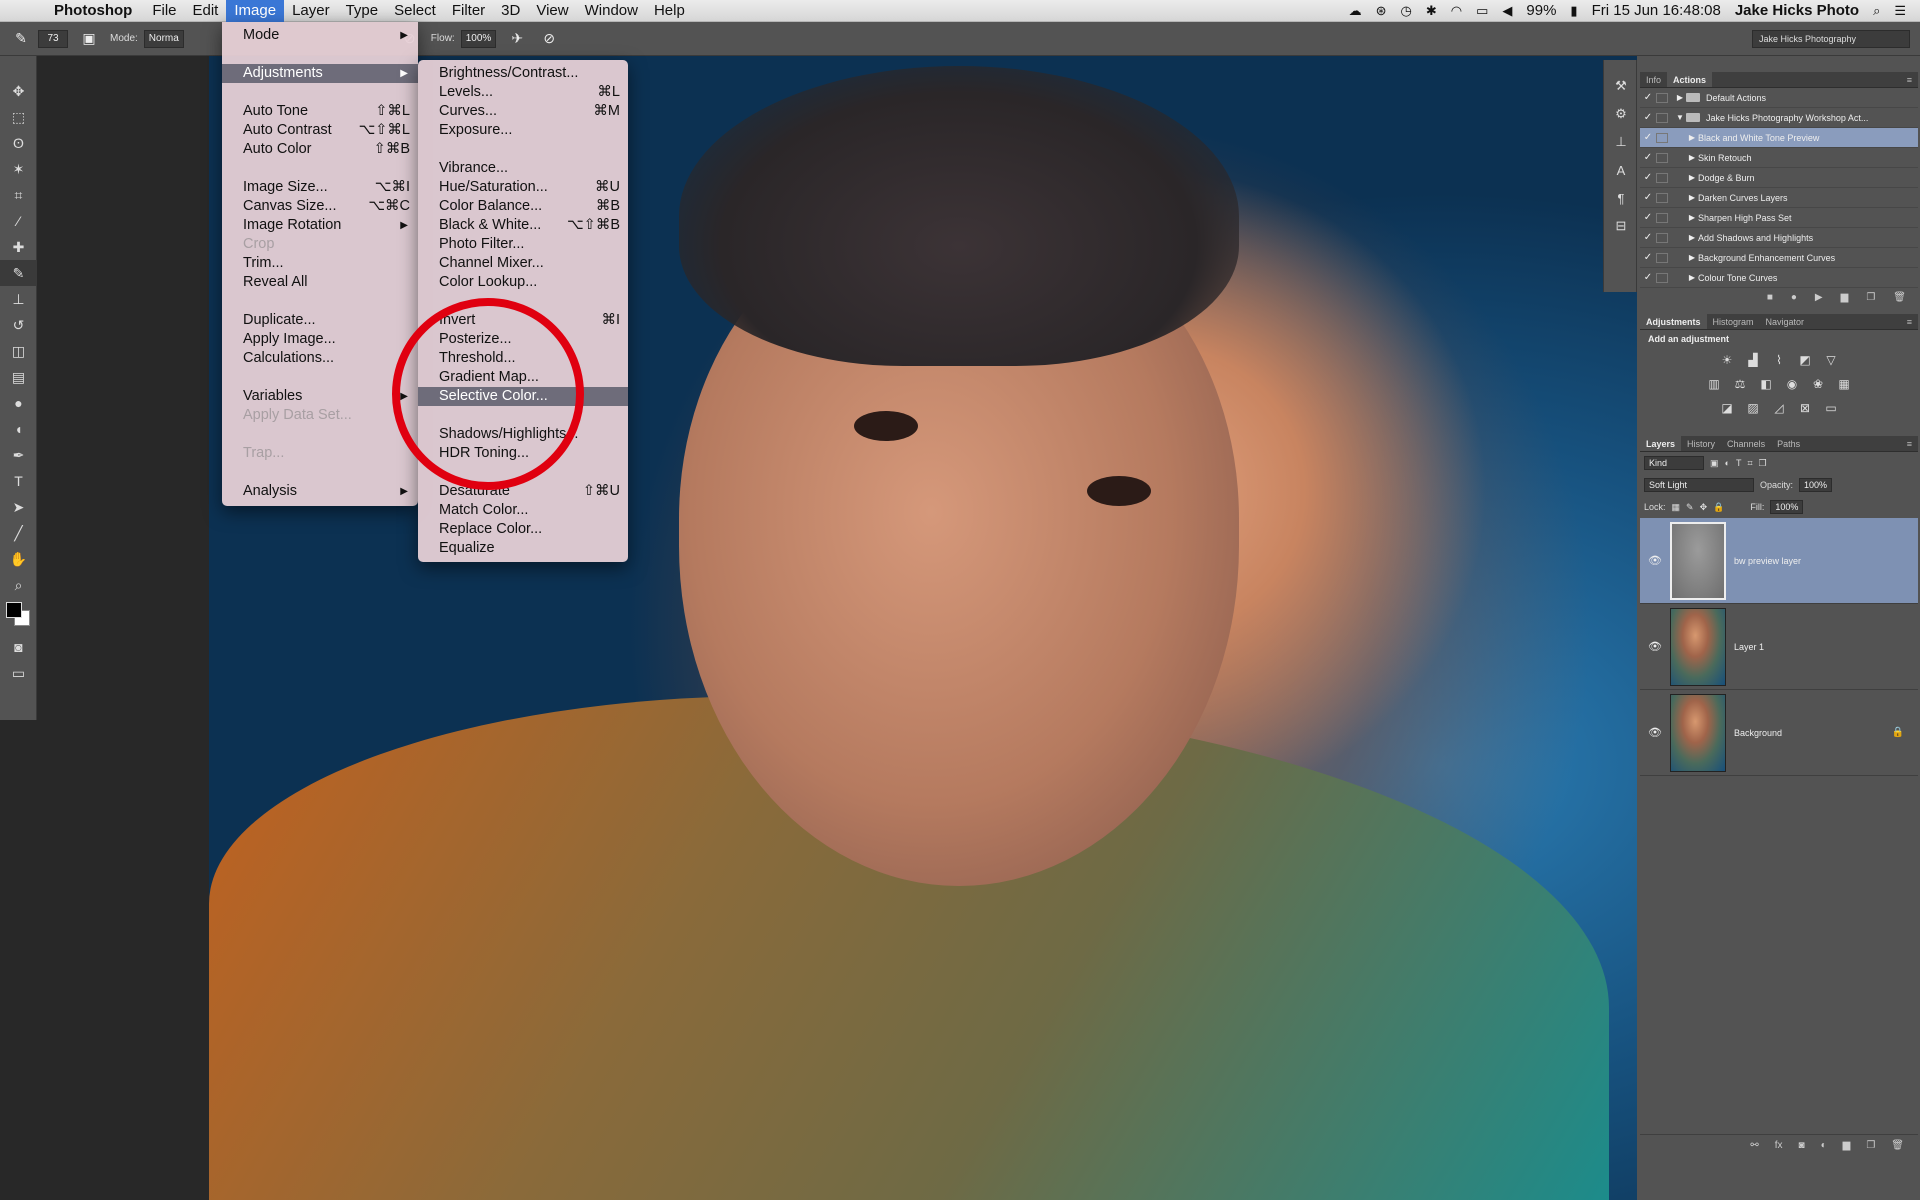  What do you see at coordinates (1621, 226) in the screenshot?
I see `properties-icon: ⊟` at bounding box center [1621, 226].